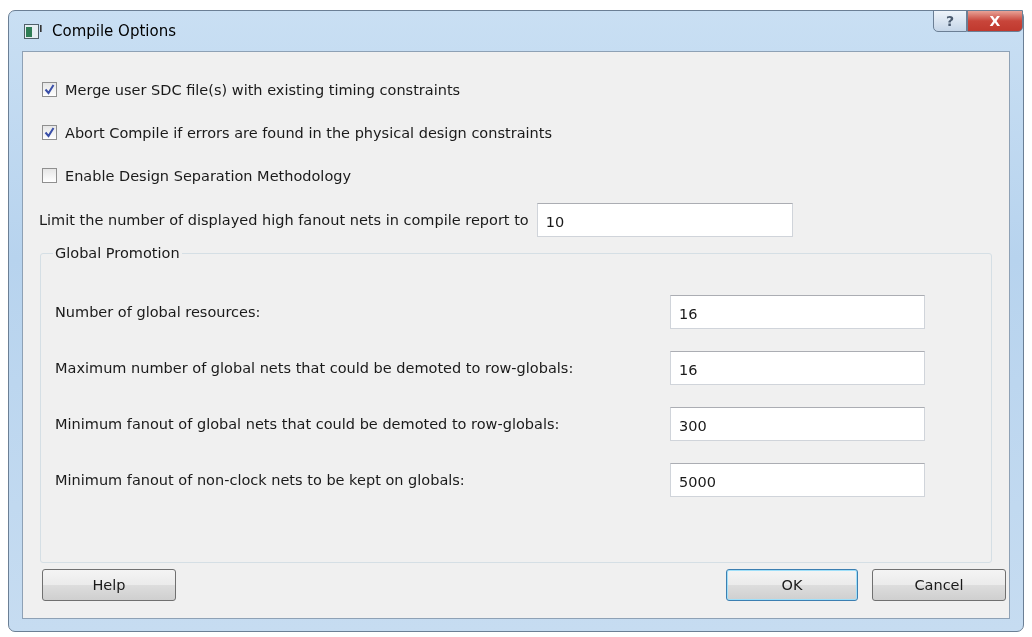 This screenshot has width=1032, height=637. What do you see at coordinates (307, 424) in the screenshot?
I see `field-label: Minimum fanout of global nets that could be demoted to row-globals:` at bounding box center [307, 424].